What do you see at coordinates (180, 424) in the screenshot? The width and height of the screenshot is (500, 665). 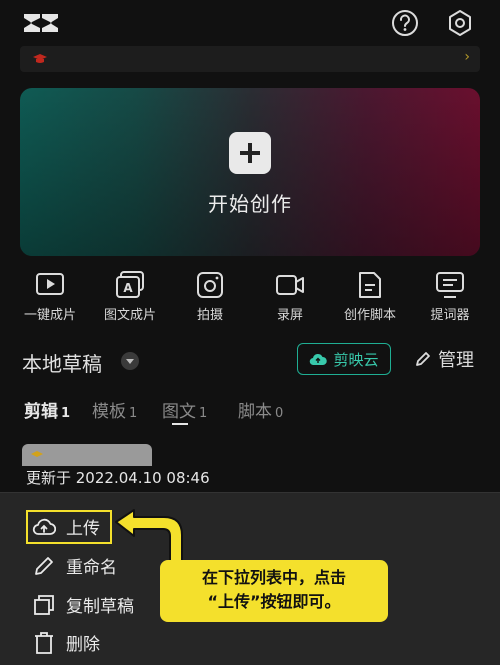 I see `tab-indicator` at bounding box center [180, 424].